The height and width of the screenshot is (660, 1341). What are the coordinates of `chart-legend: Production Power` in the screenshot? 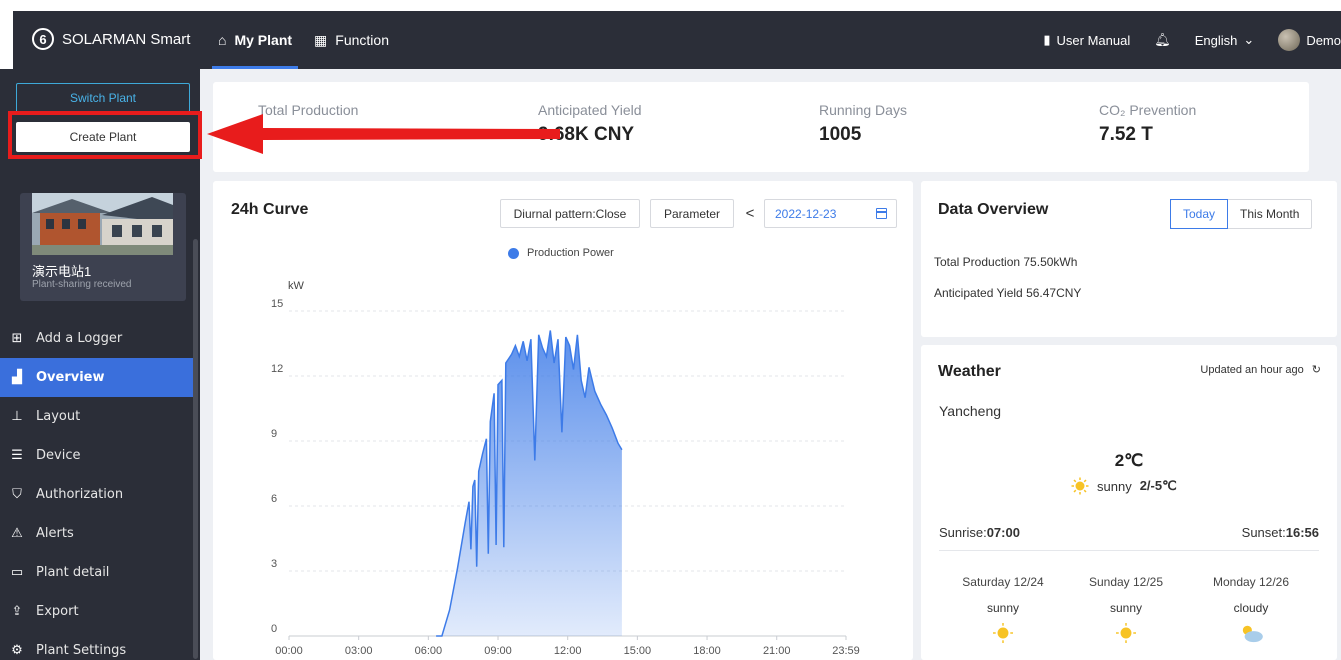 It's located at (561, 253).